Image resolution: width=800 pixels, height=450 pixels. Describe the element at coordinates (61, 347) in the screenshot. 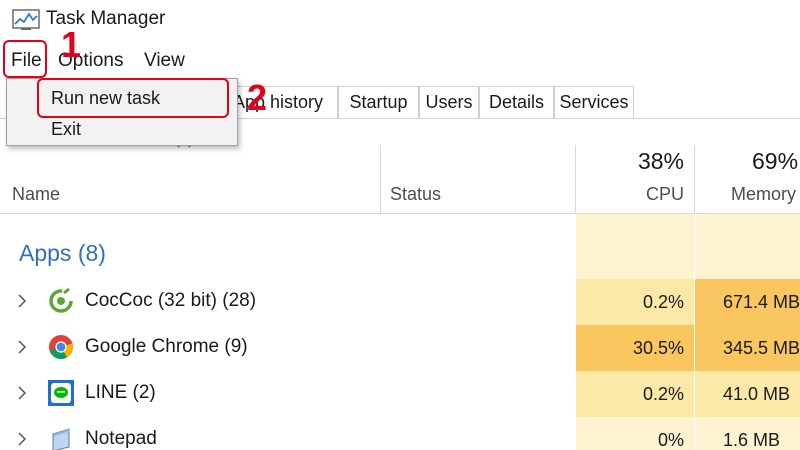

I see `chrome-icon` at that location.